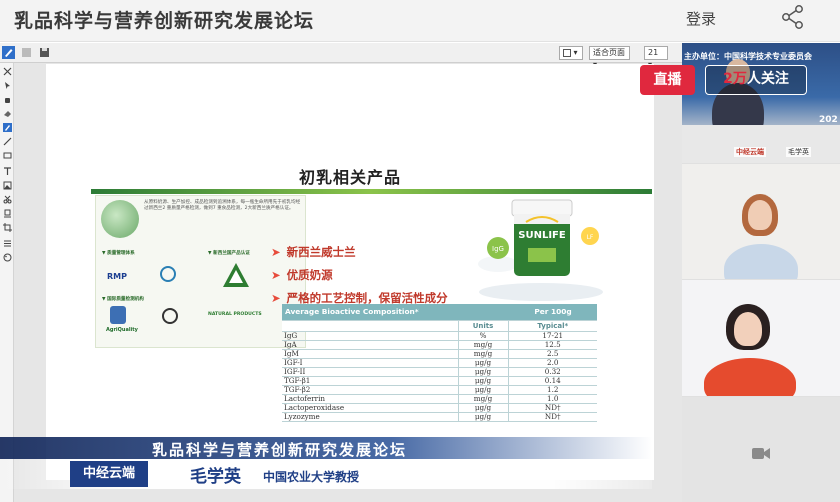 This screenshot has height=502, width=840. What do you see at coordinates (750, 152) in the screenshot?
I see `cam1-logo: 中经云端` at bounding box center [750, 152].